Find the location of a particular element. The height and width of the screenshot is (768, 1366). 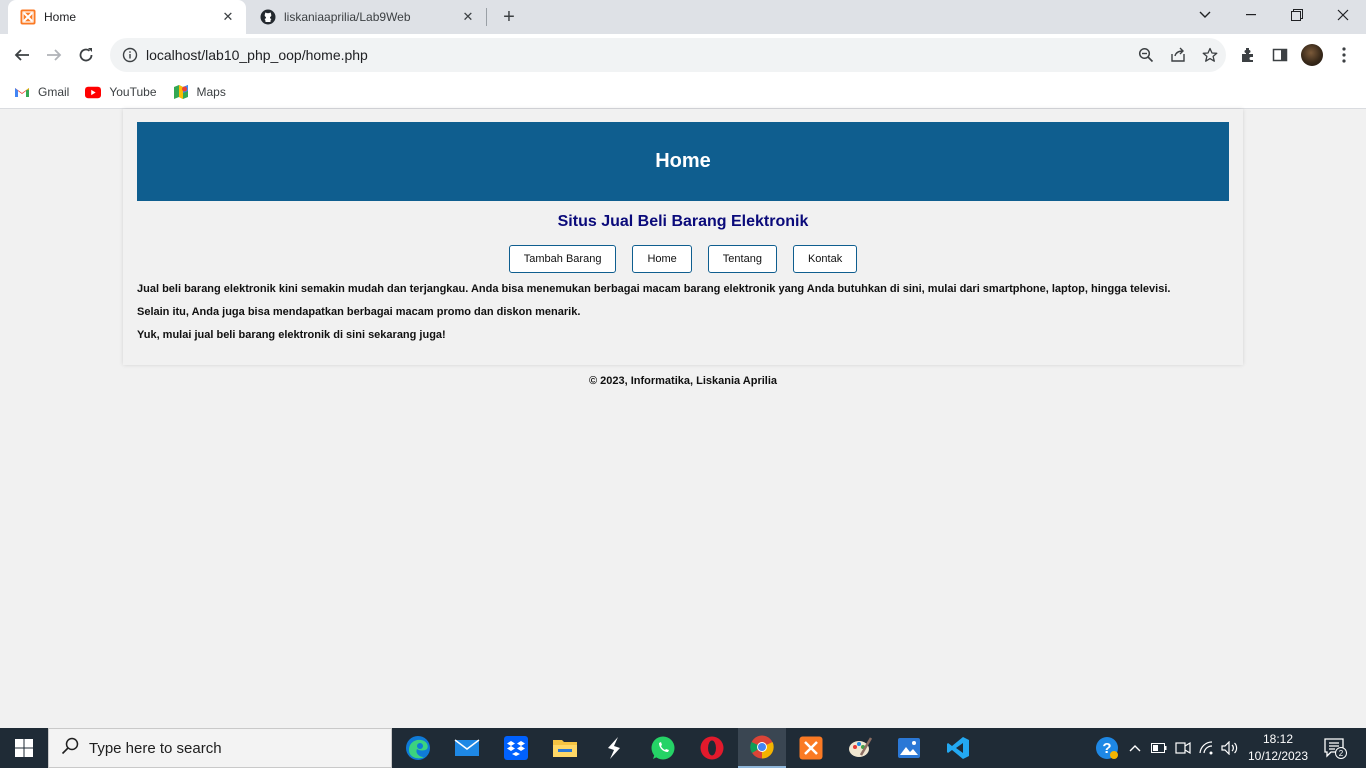

bookmark-youtube: YouTube is located at coordinates (121, 92).